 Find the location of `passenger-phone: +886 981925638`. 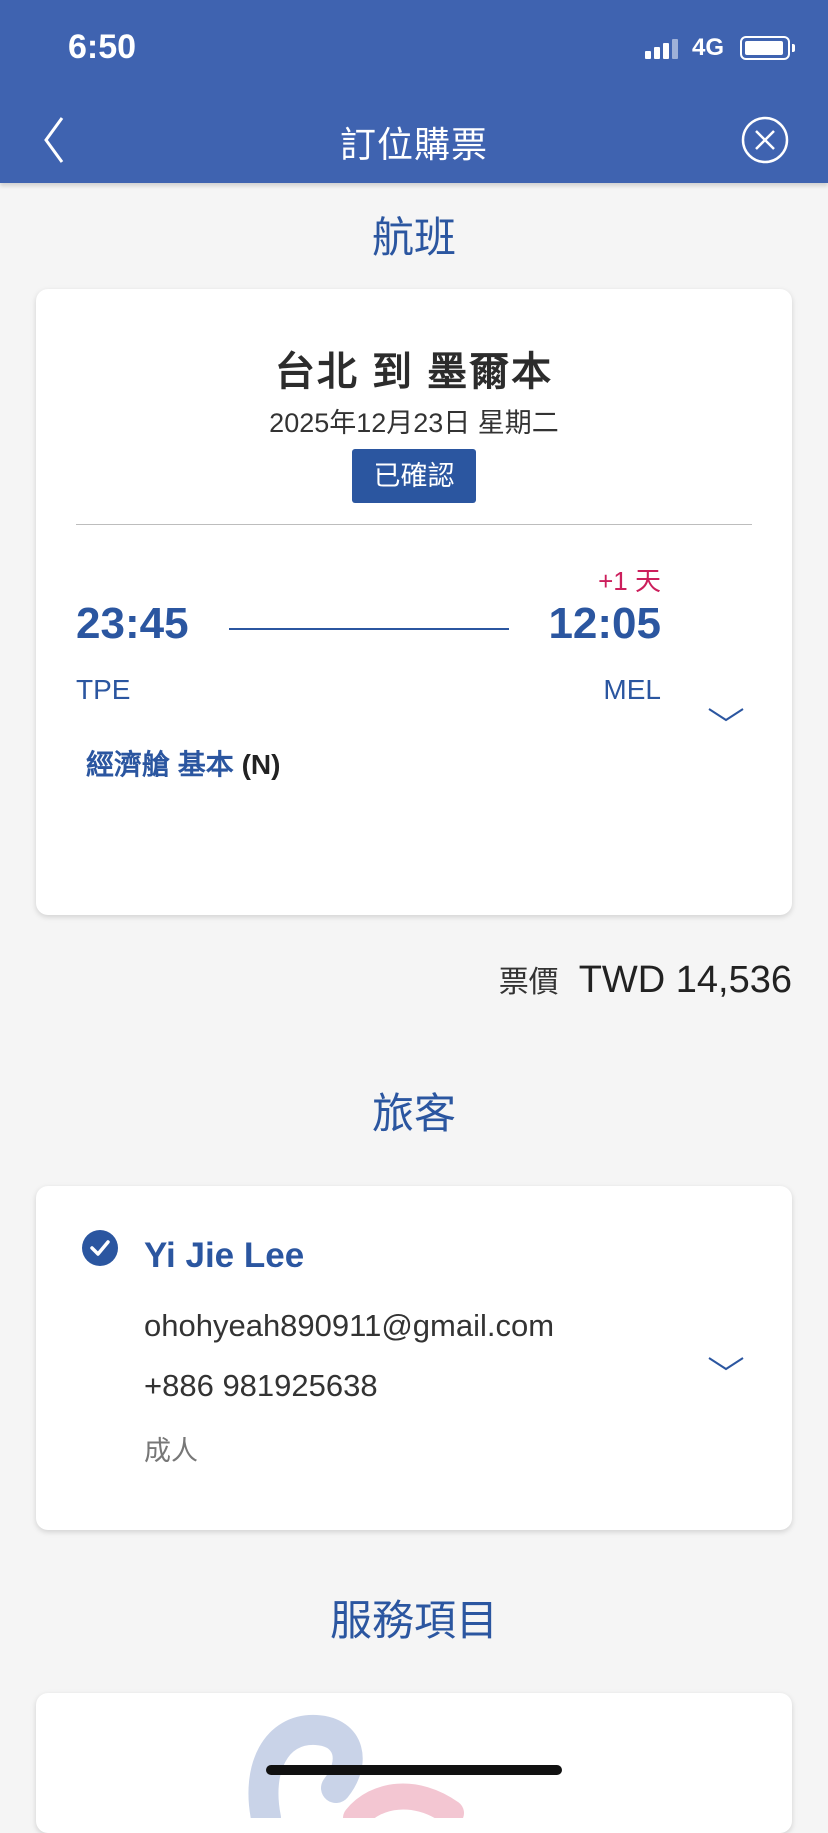

passenger-phone: +886 981925638 is located at coordinates (261, 1385).